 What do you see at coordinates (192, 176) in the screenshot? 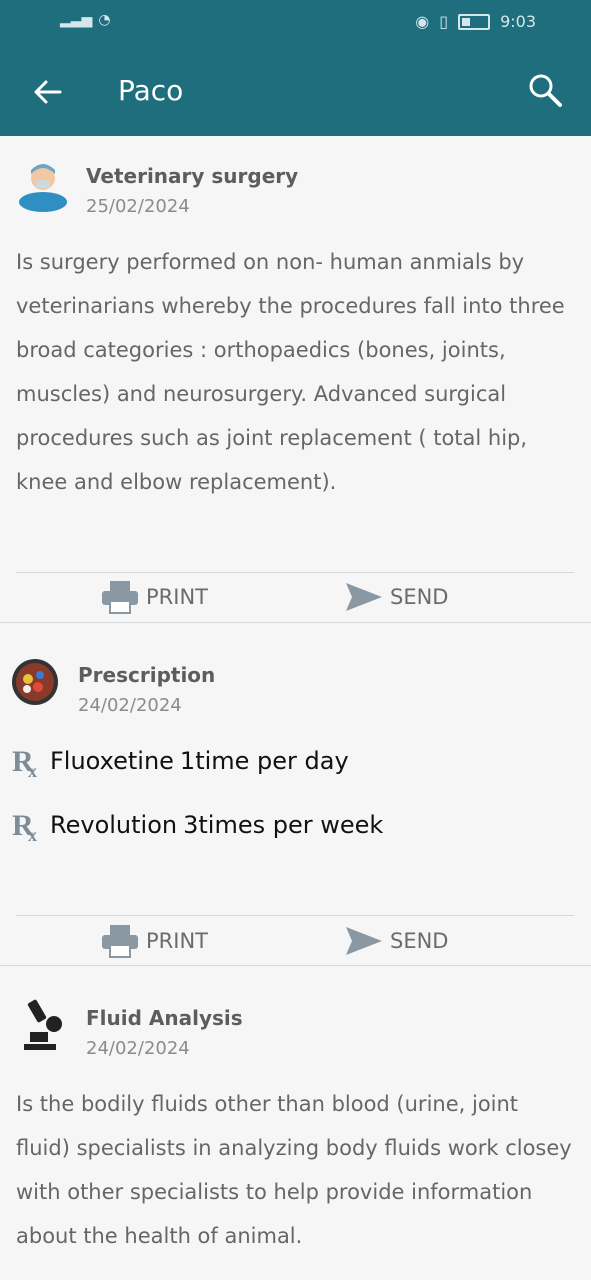
I see `record-title: Veterinary surgery` at bounding box center [192, 176].